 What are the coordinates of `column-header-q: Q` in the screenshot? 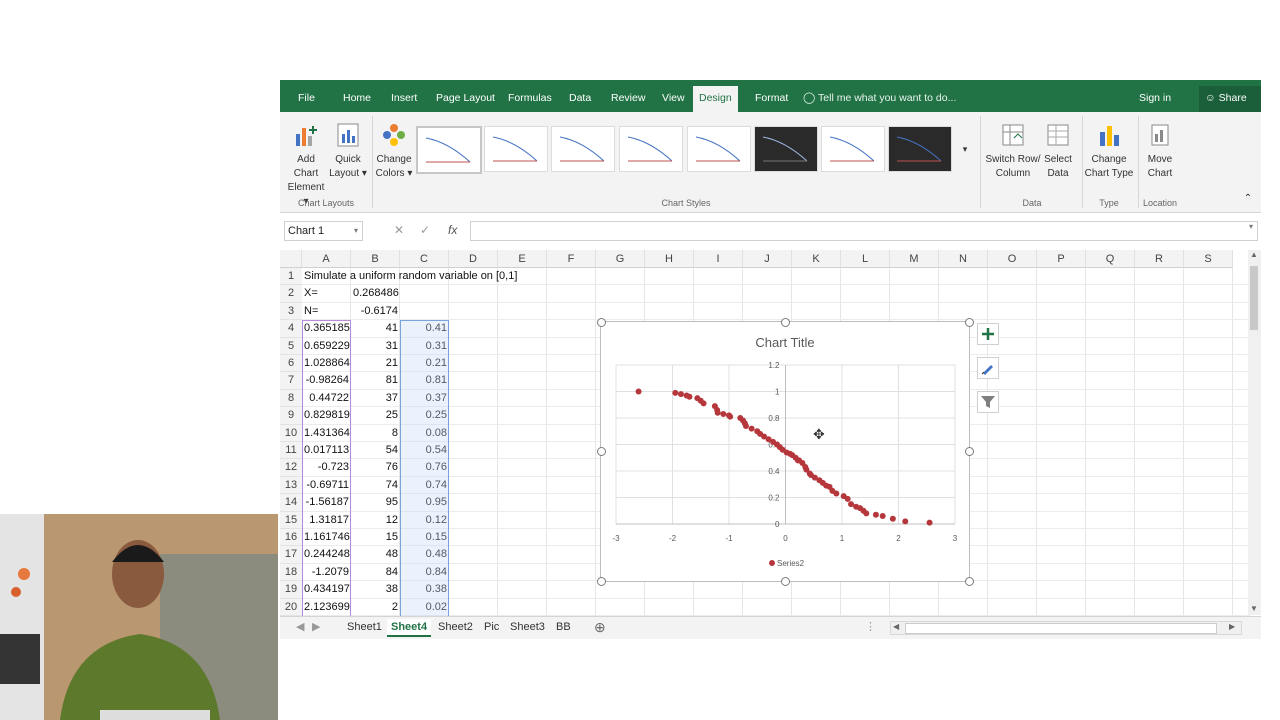 It's located at (1110, 259).